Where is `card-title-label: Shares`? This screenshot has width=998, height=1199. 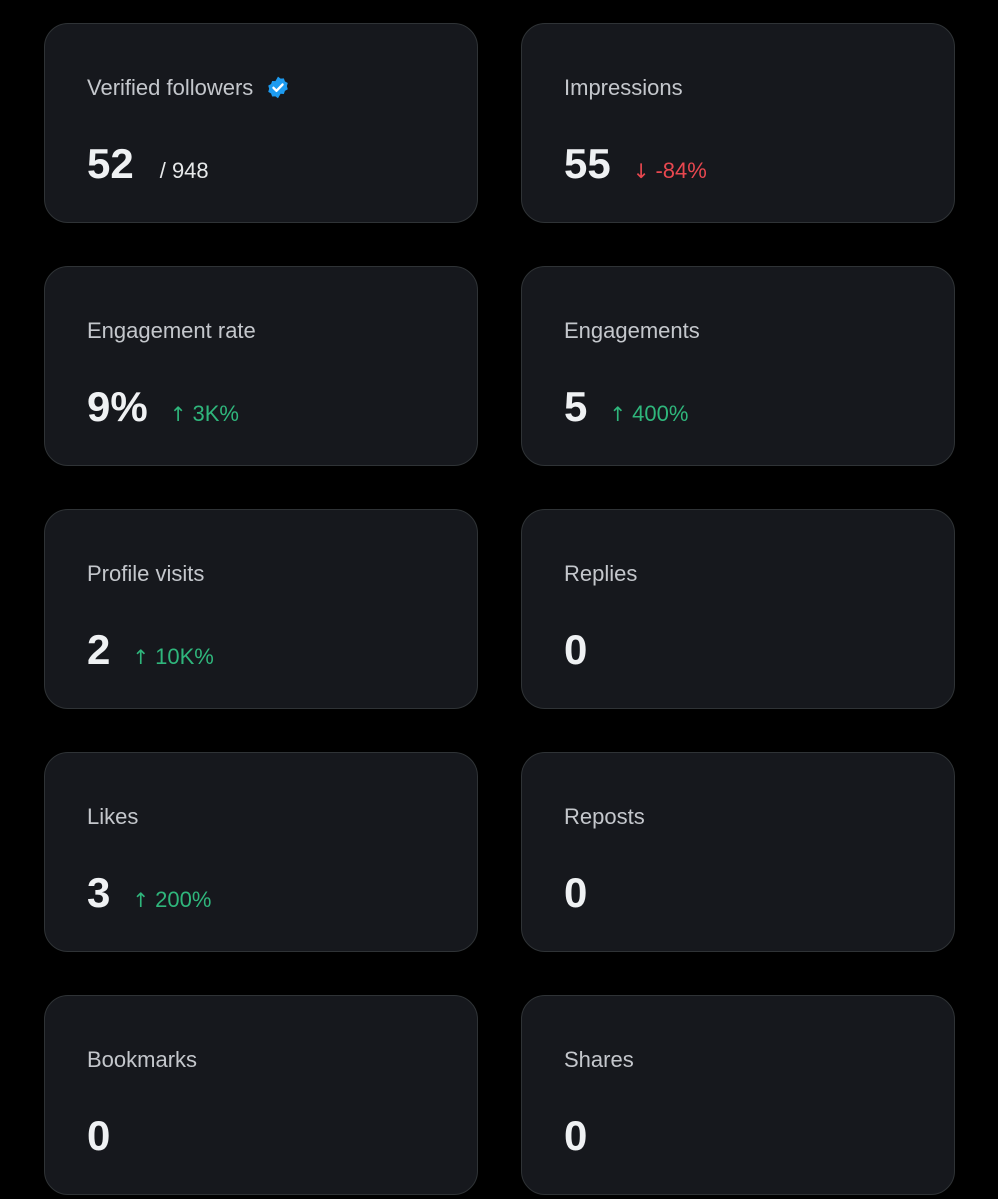 card-title-label: Shares is located at coordinates (599, 1059).